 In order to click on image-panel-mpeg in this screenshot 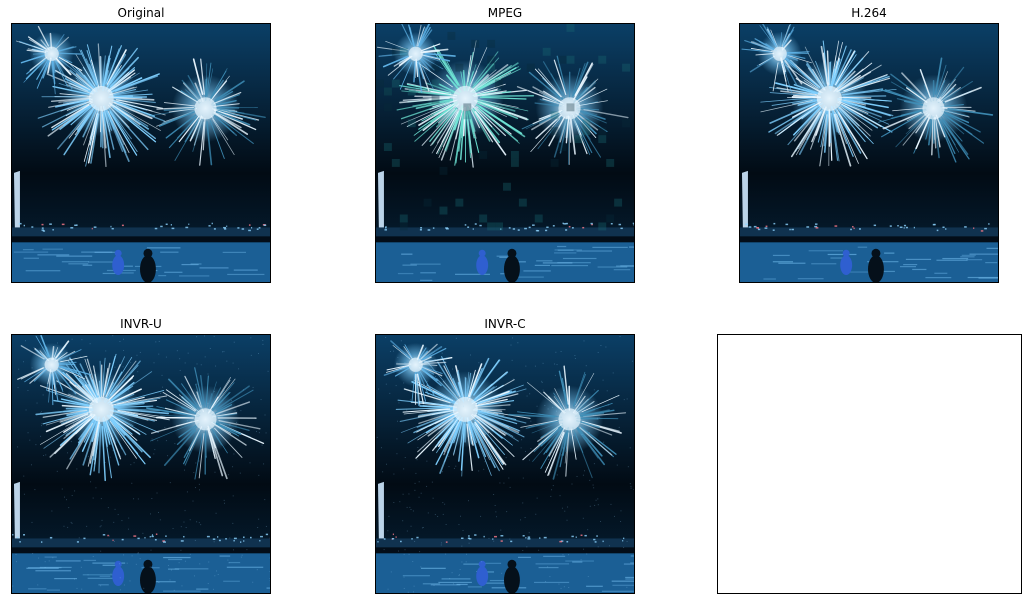, I will do `click(505, 153)`.